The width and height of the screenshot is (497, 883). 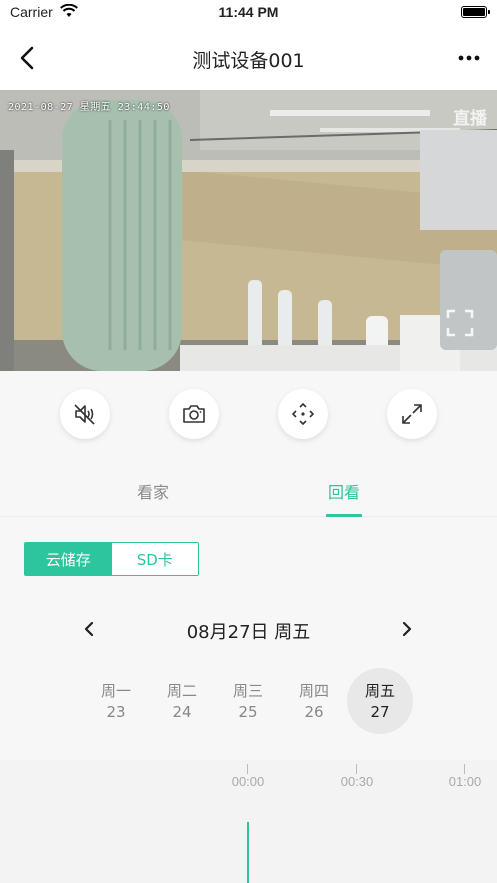 What do you see at coordinates (182, 701) in the screenshot?
I see `day-item: 周二 24` at bounding box center [182, 701].